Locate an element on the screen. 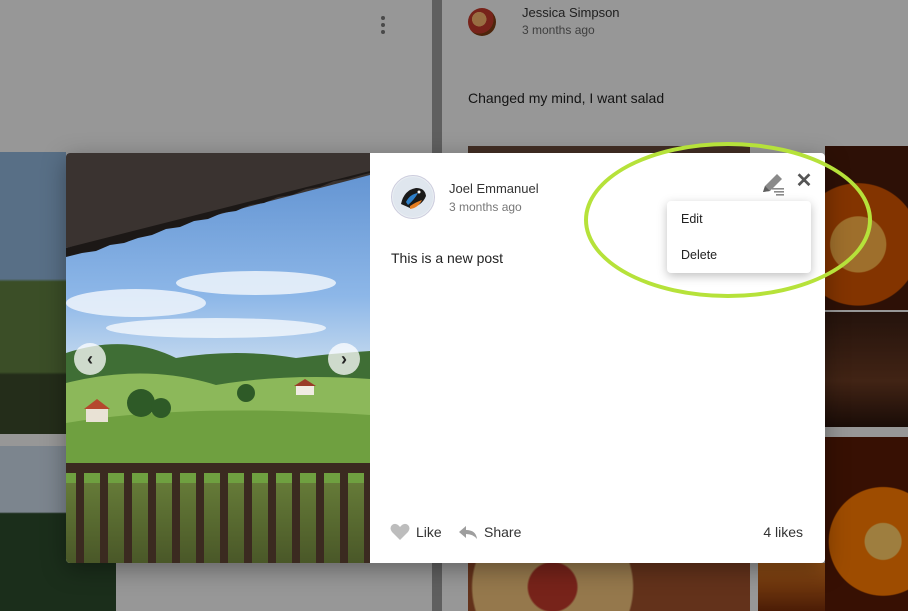 The image size is (908, 611). likes-count: 4 likes is located at coordinates (783, 532).